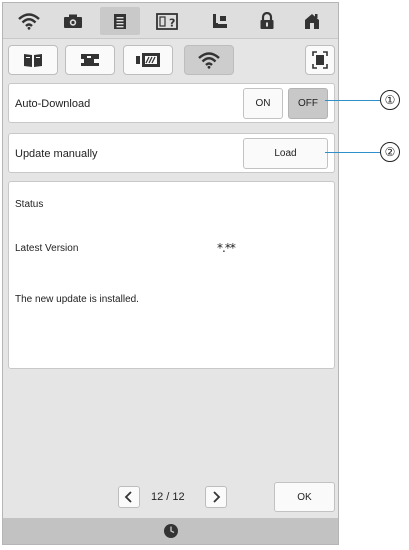 The height and width of the screenshot is (550, 409). Describe the element at coordinates (168, 497) in the screenshot. I see `page-indicator: 12 / 12` at that location.